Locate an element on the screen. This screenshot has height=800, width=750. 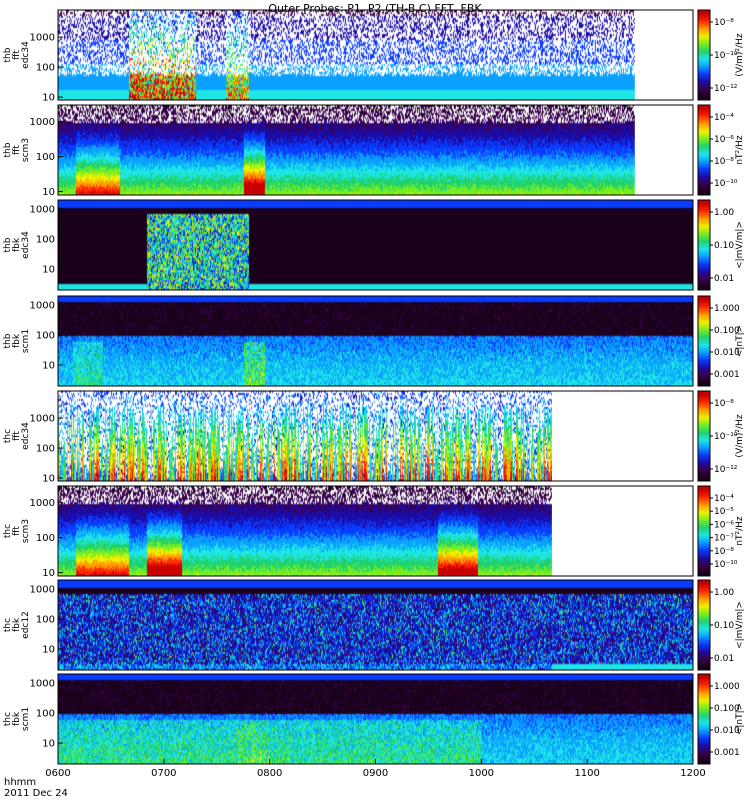
x-tick-label: 1200 is located at coordinates (692, 773).